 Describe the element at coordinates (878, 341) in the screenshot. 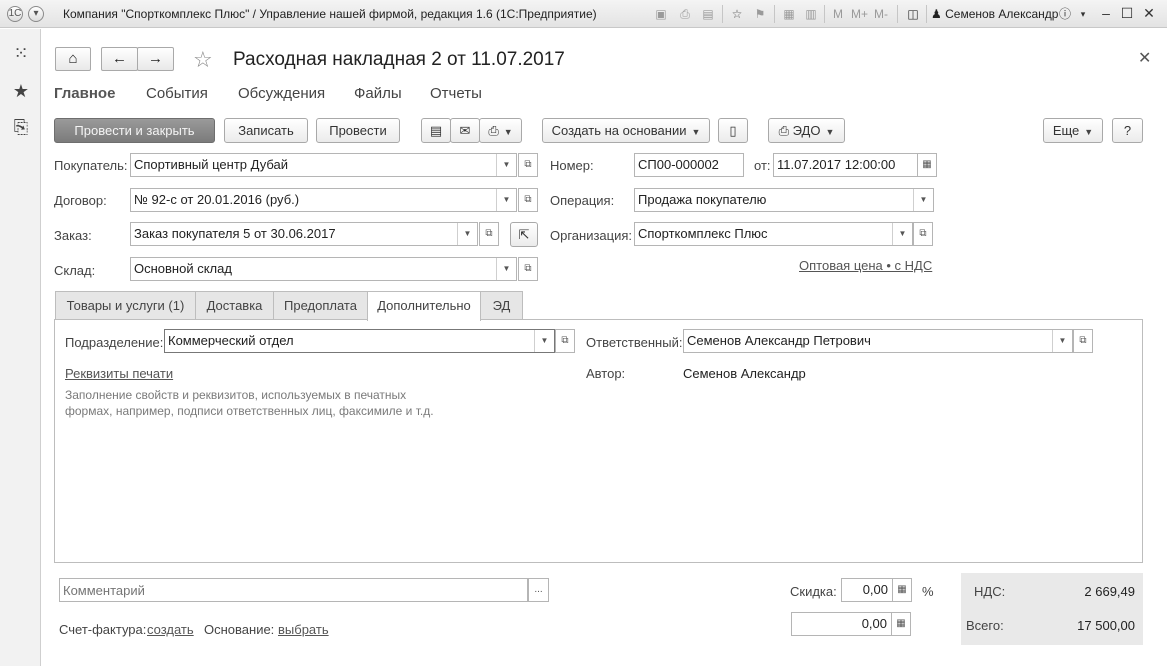

I see `responsible-field: Семенов Александр Петрович ▼` at that location.